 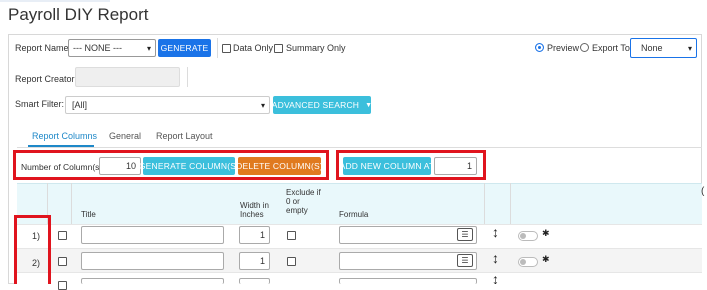 I want to click on add-new-column-position-value: 1, so click(x=469, y=166).